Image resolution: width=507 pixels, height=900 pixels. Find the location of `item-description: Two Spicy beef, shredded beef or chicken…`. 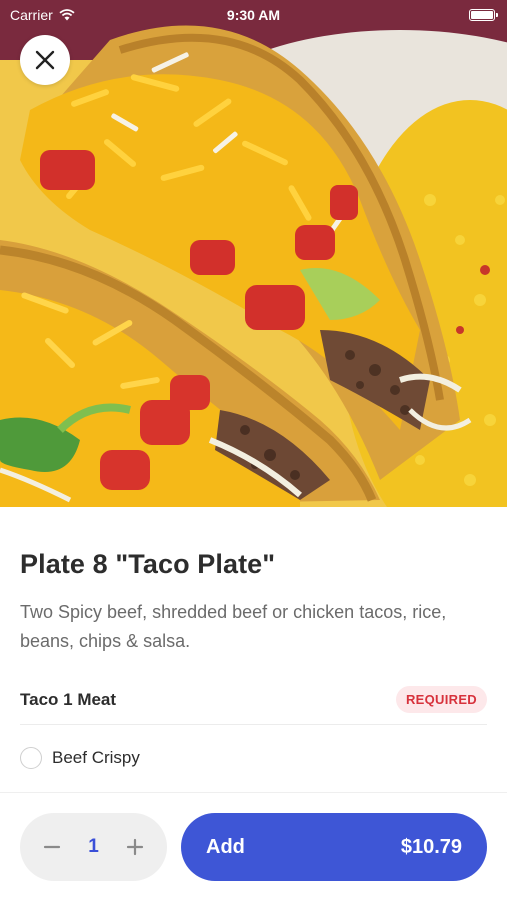

item-description: Two Spicy beef, shredded beef or chicken… is located at coordinates (233, 626).